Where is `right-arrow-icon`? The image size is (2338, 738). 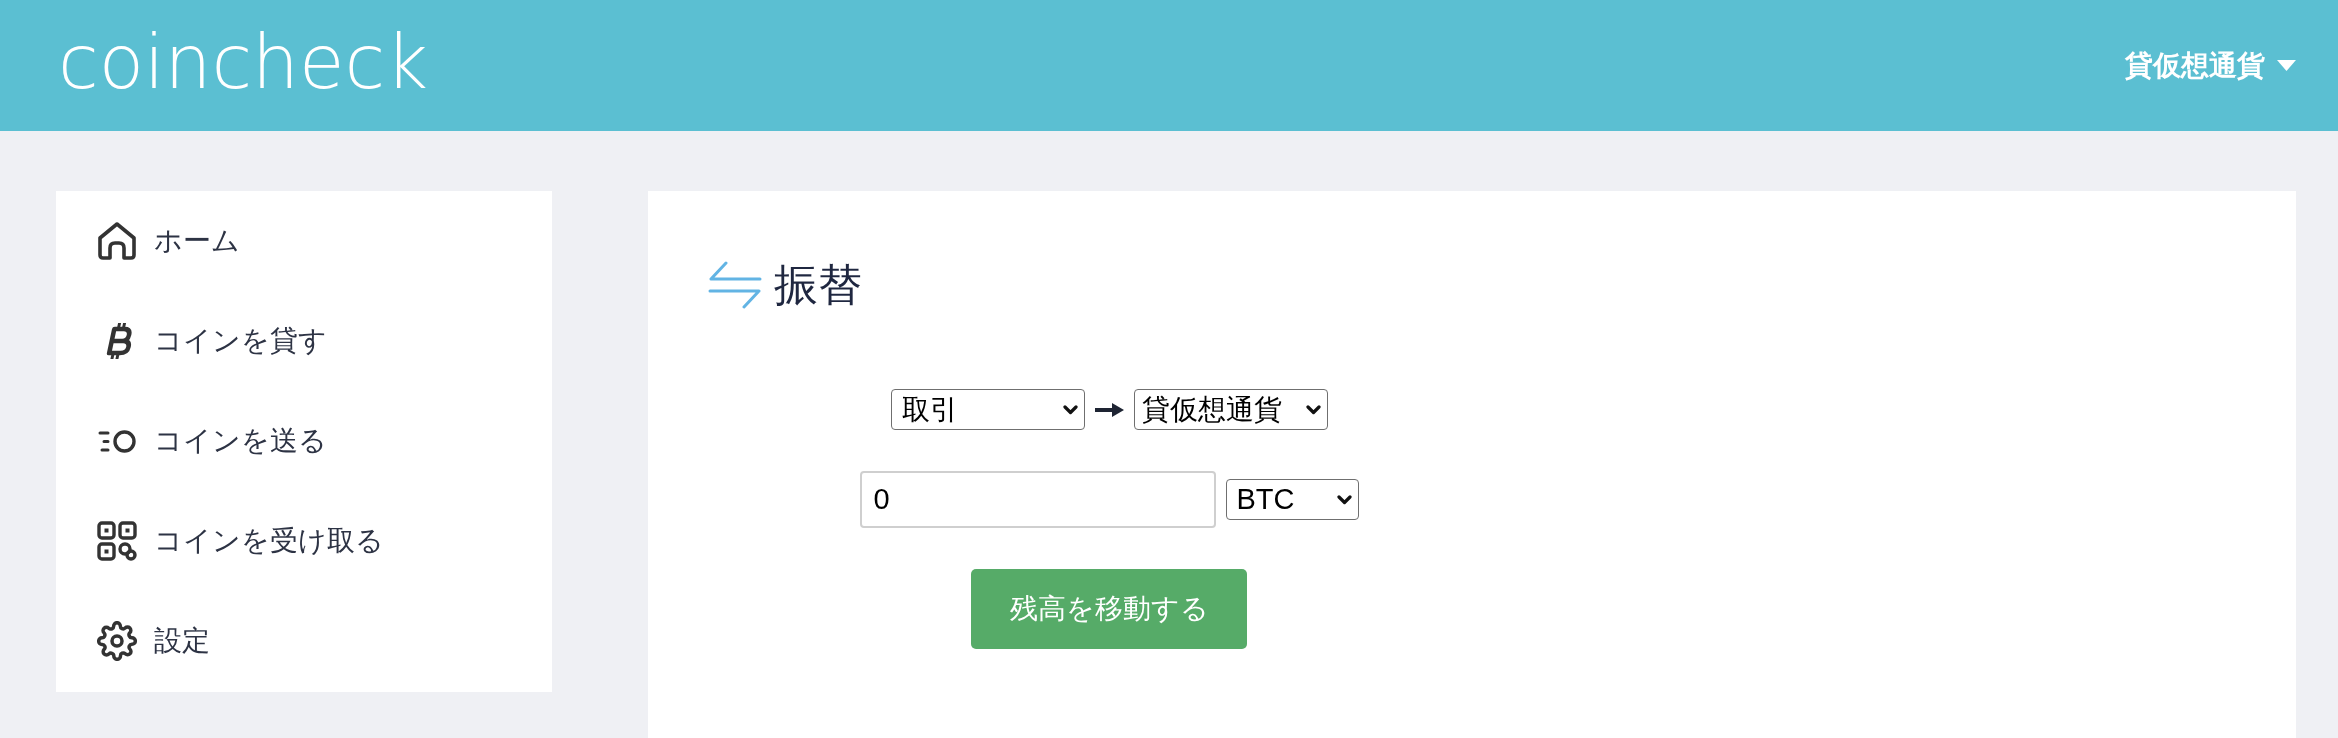 right-arrow-icon is located at coordinates (1109, 409).